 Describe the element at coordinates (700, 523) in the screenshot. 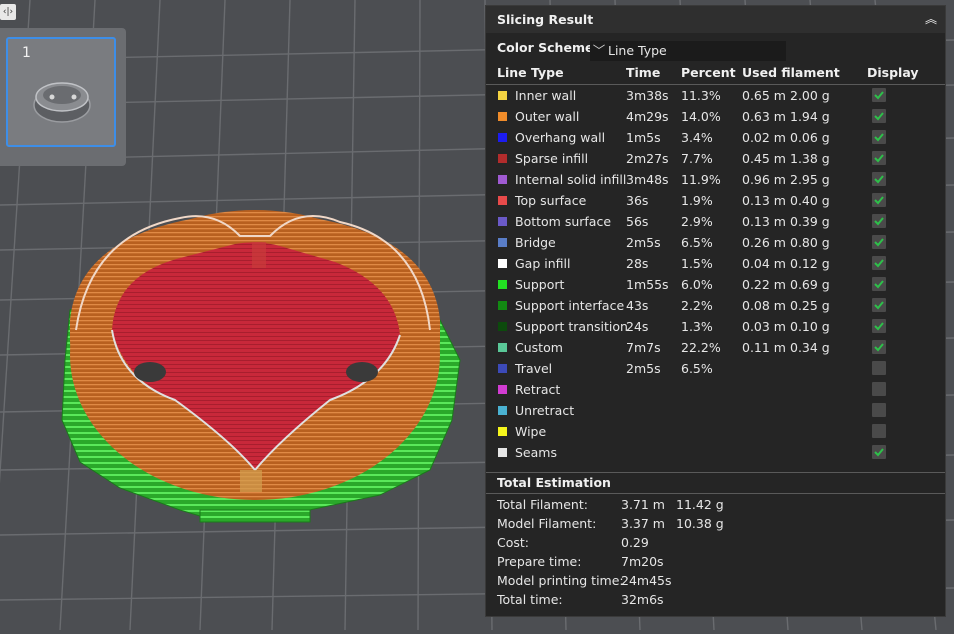

I see `total-value-secondary: 10.38 g` at that location.